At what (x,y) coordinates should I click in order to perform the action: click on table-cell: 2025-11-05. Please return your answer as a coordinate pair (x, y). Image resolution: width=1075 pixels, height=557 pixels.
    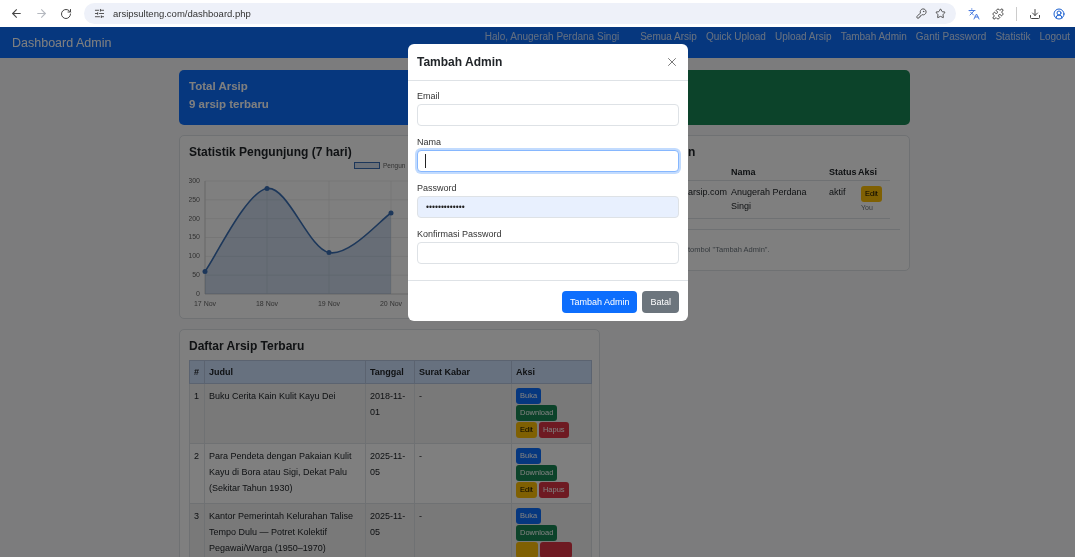
    Looking at the image, I should click on (390, 473).